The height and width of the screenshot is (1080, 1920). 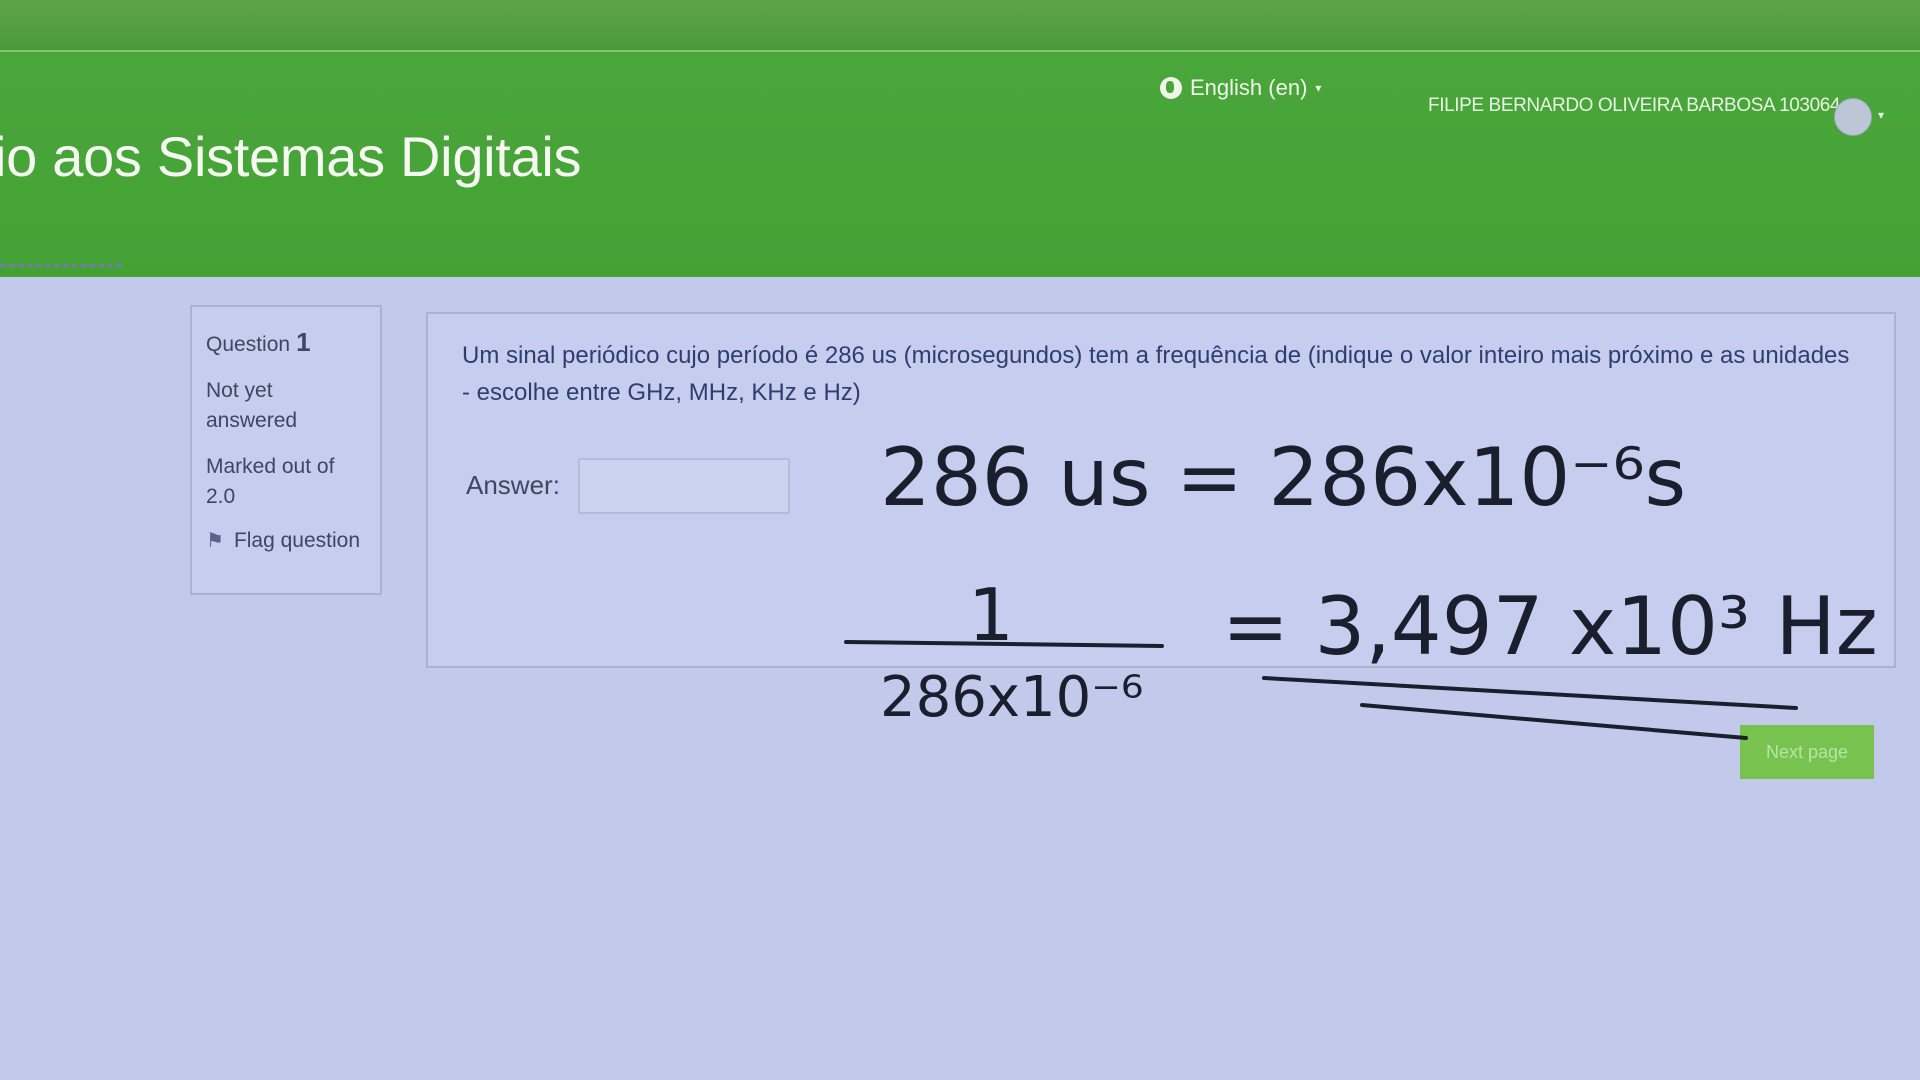 What do you see at coordinates (215, 541) in the screenshot?
I see `flag-icon: ⚑` at bounding box center [215, 541].